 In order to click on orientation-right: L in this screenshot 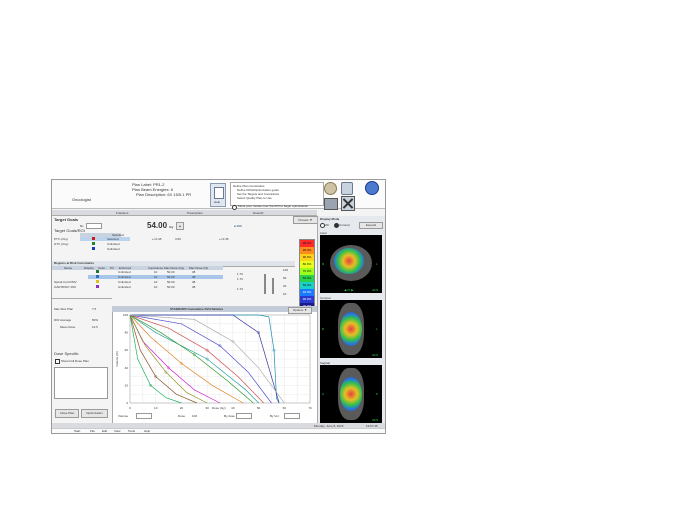, I will do `click(377, 329)`.